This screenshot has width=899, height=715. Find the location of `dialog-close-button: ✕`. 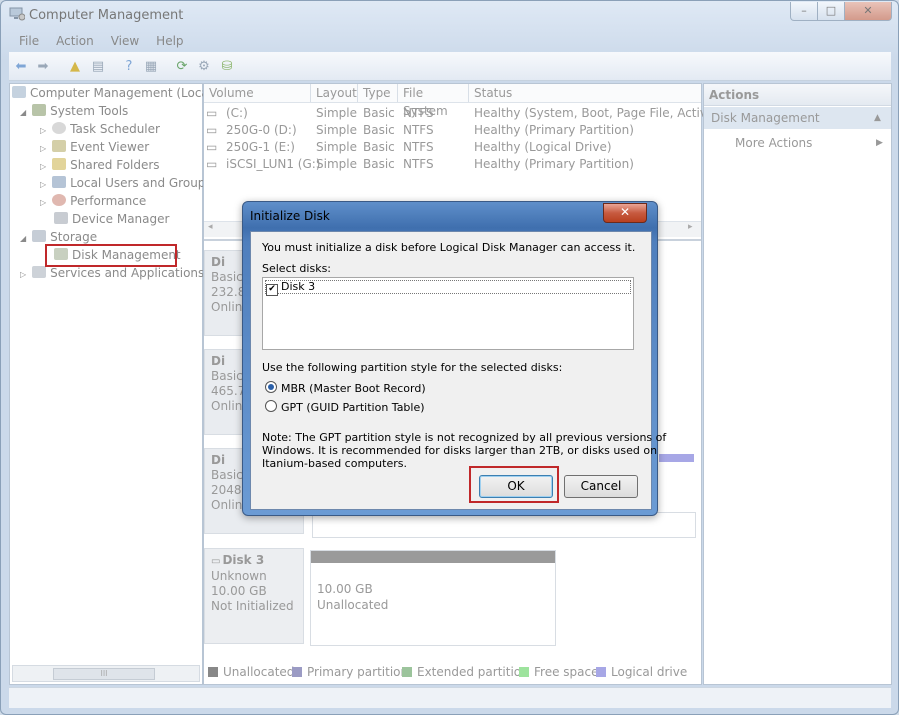

dialog-close-button: ✕ is located at coordinates (625, 213).